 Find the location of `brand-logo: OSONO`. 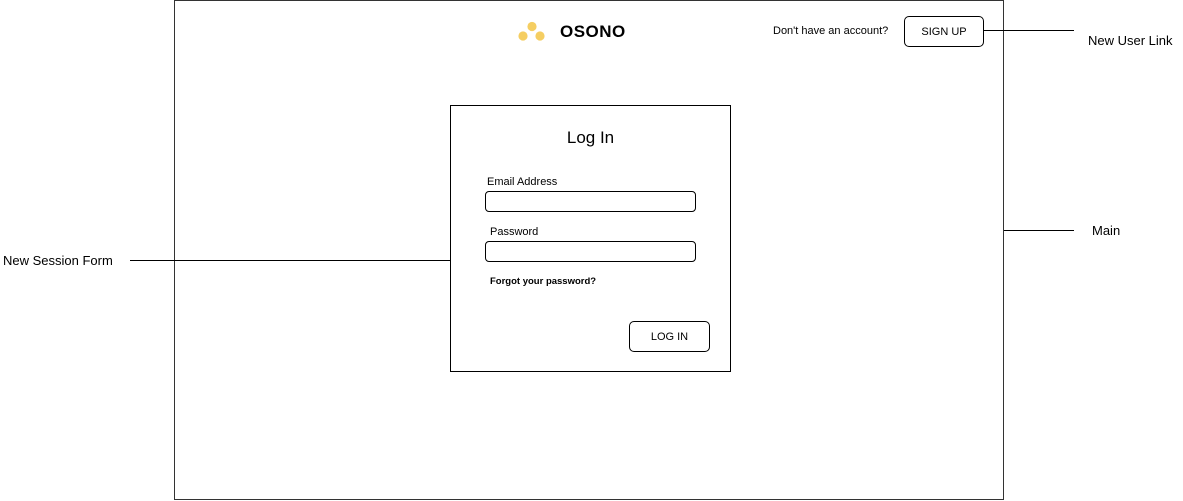

brand-logo: OSONO is located at coordinates (572, 32).